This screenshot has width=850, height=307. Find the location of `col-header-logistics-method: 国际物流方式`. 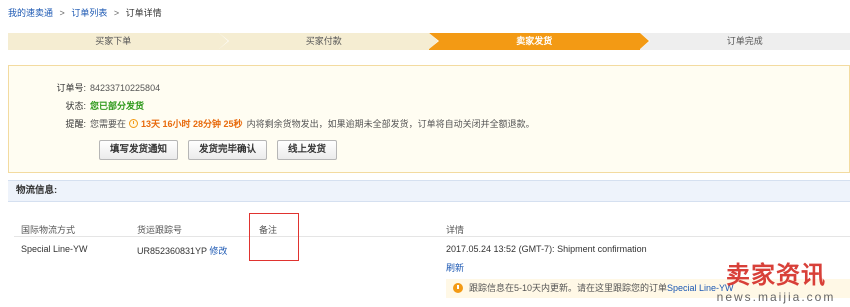

col-header-logistics-method: 国际物流方式 is located at coordinates (48, 230).